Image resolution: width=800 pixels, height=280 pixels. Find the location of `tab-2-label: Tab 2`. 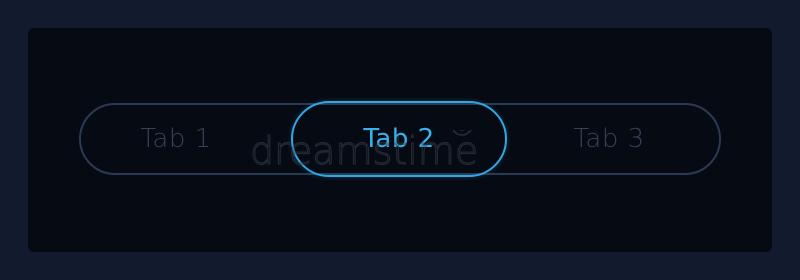

tab-2-label: Tab 2 is located at coordinates (399, 139).